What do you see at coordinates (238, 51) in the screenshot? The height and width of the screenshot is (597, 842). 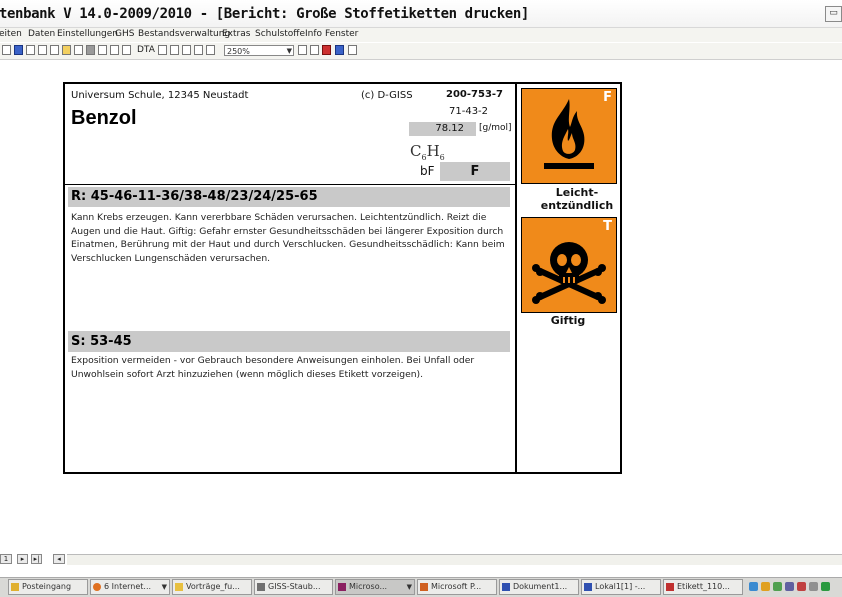 I see `zoom-value: 250%` at bounding box center [238, 51].